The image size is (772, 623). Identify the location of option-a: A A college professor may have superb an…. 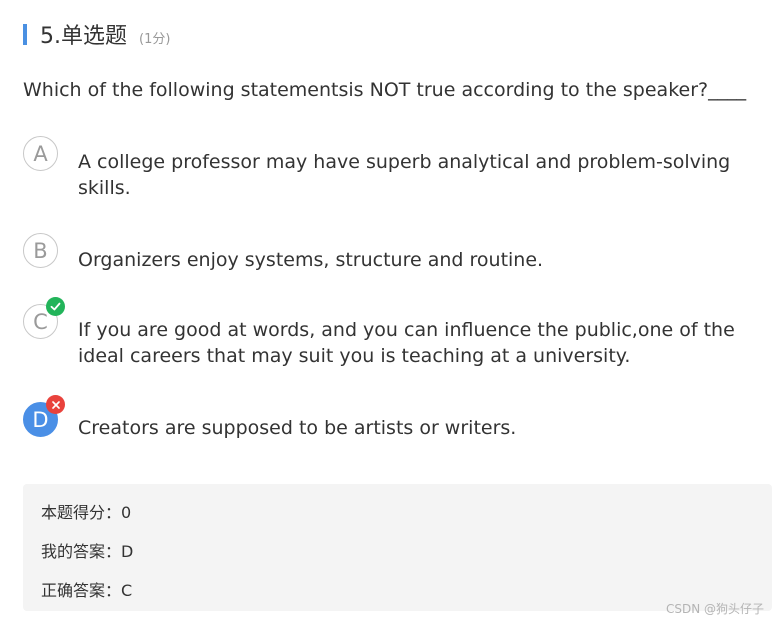
(393, 171).